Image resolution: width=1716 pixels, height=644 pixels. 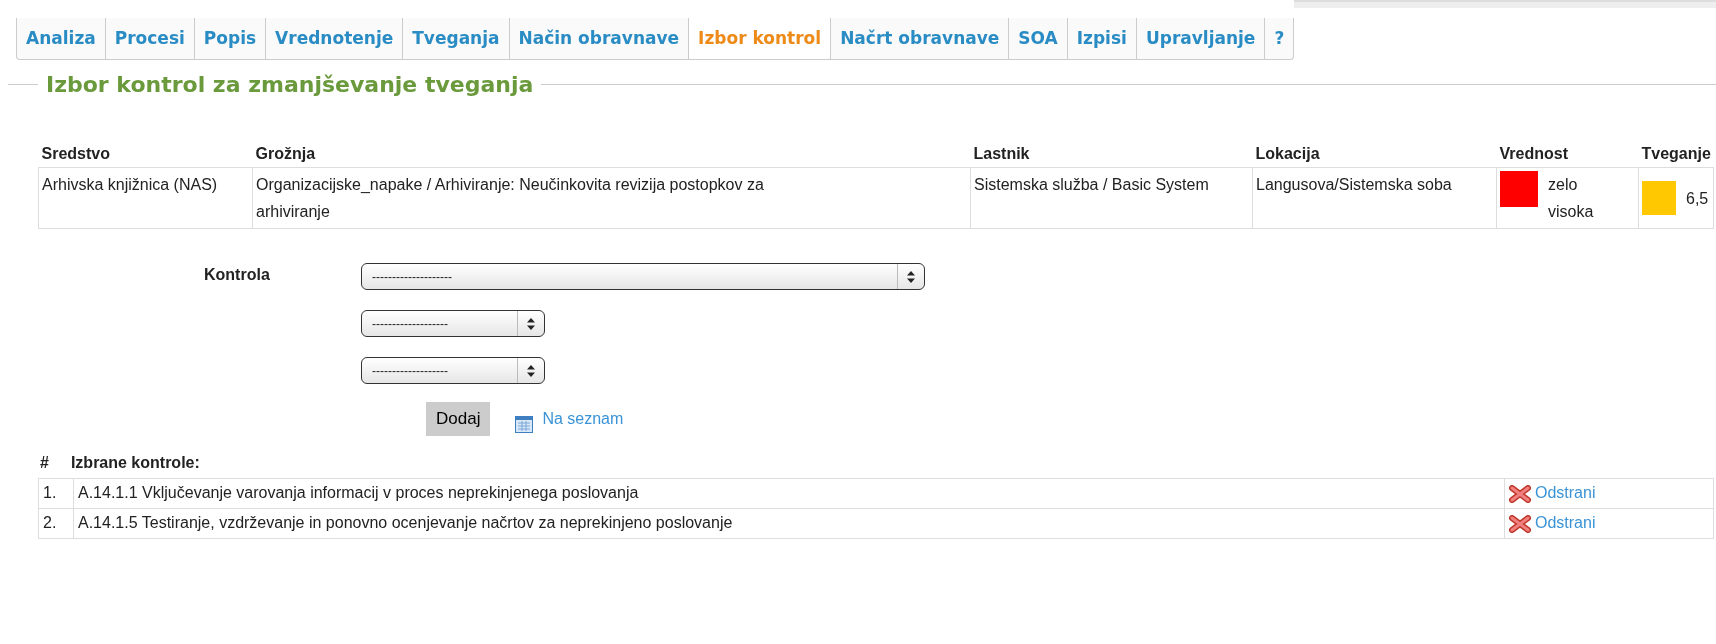 I want to click on tab: Izbor kontrol, so click(x=760, y=38).